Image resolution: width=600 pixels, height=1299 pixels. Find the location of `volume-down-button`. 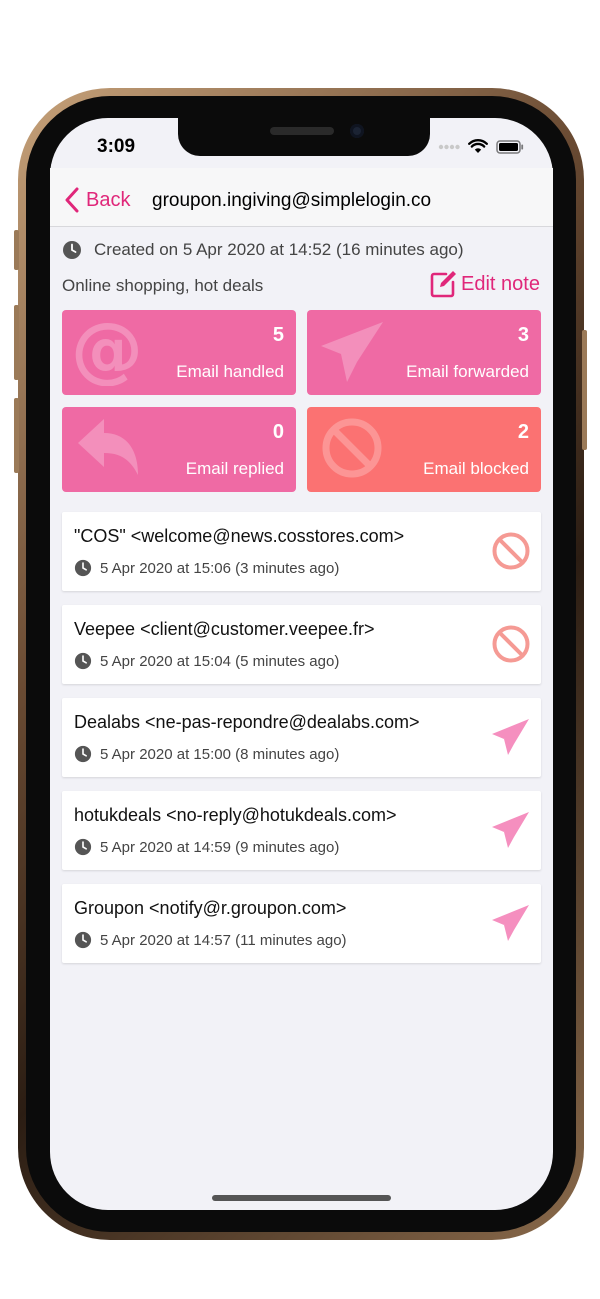

volume-down-button is located at coordinates (16, 435).